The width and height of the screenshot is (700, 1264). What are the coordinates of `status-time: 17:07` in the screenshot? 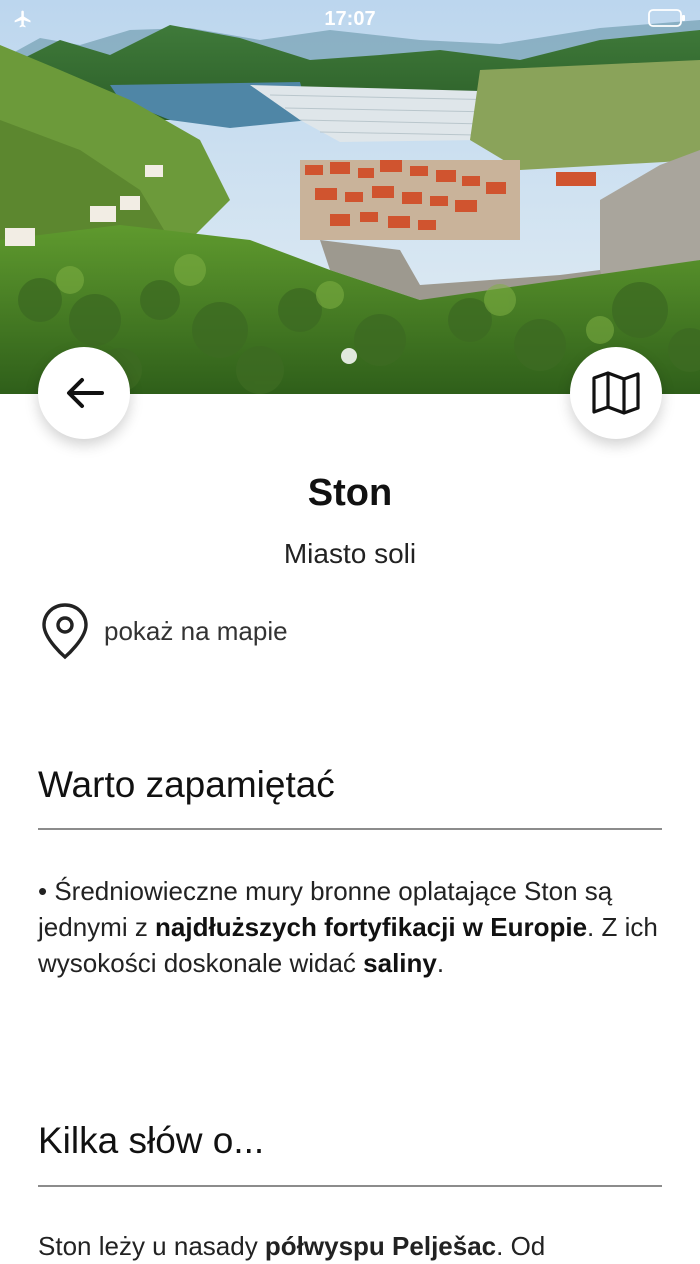 It's located at (350, 19).